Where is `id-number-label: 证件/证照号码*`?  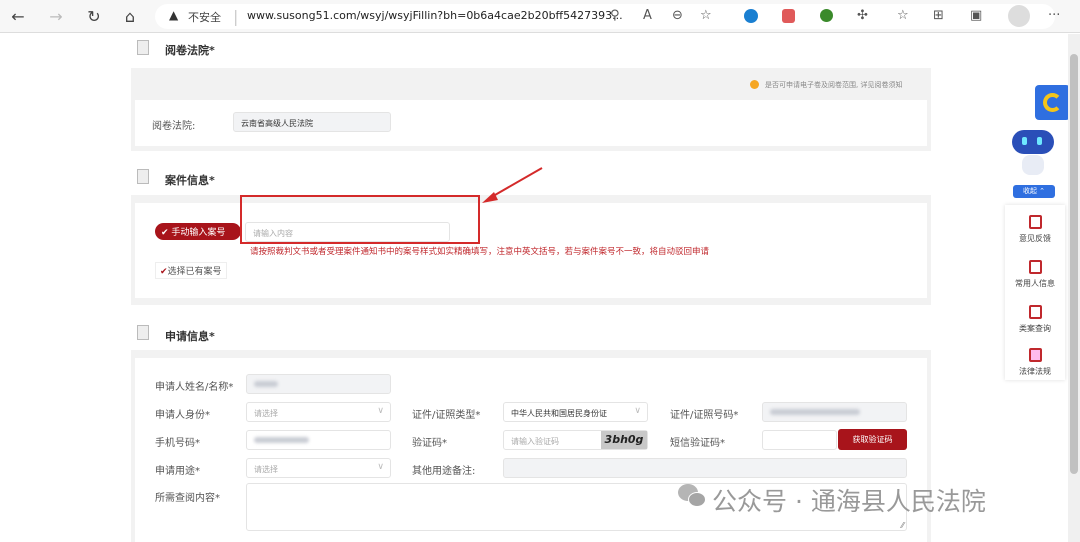 id-number-label: 证件/证照号码* is located at coordinates (704, 415).